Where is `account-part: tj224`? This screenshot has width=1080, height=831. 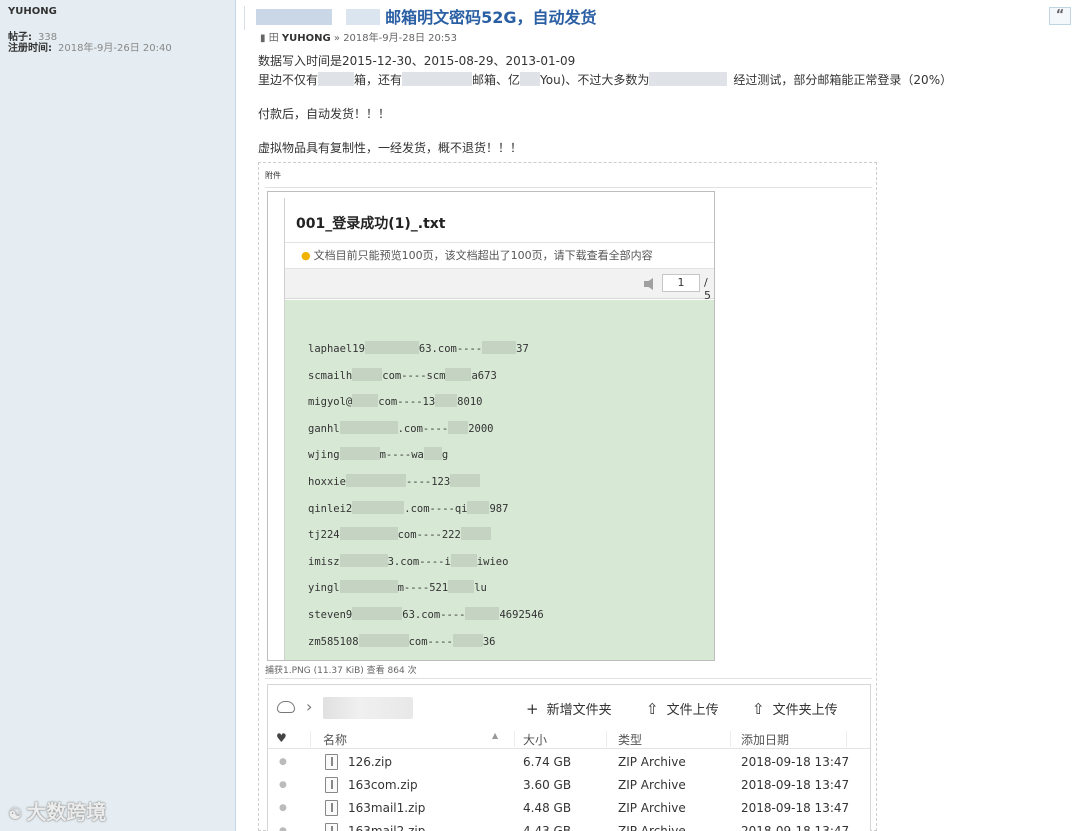
account-part: tj224 is located at coordinates (324, 535).